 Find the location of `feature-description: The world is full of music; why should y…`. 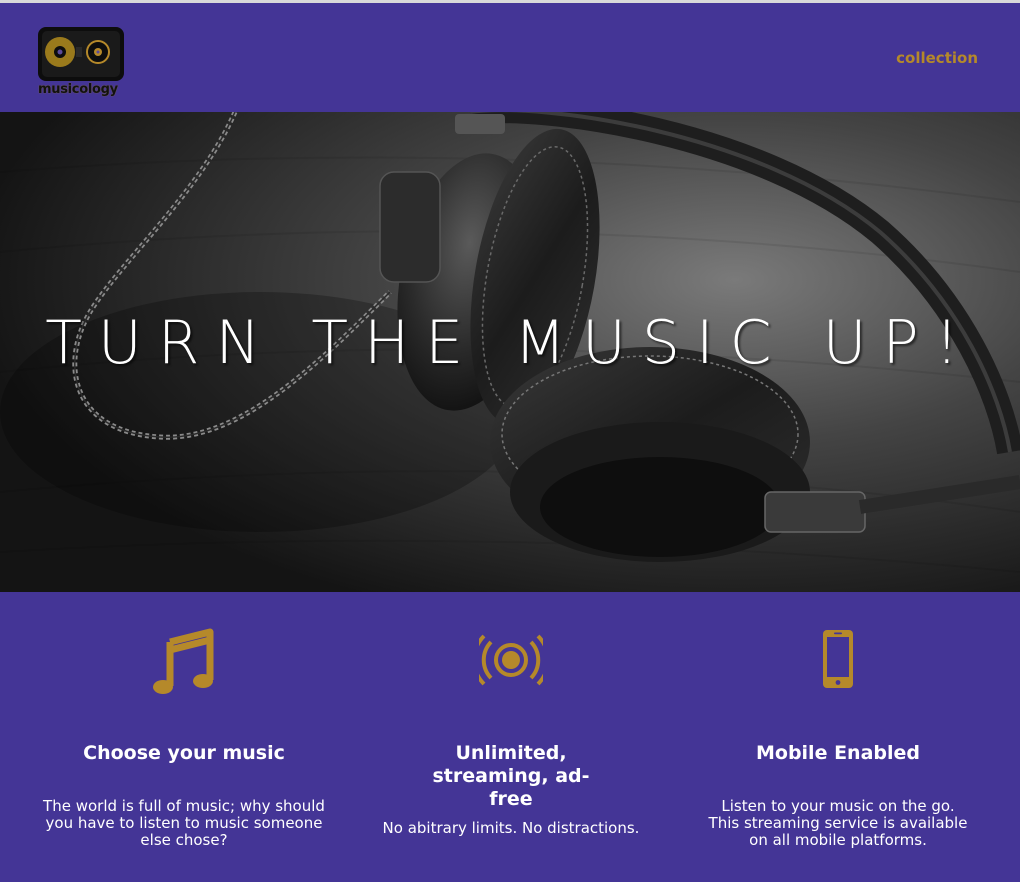

feature-description: The world is full of music; why should y… is located at coordinates (184, 823).